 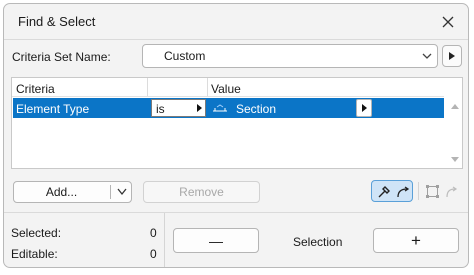 I want to click on row-criteria: Element Type, so click(x=53, y=109).